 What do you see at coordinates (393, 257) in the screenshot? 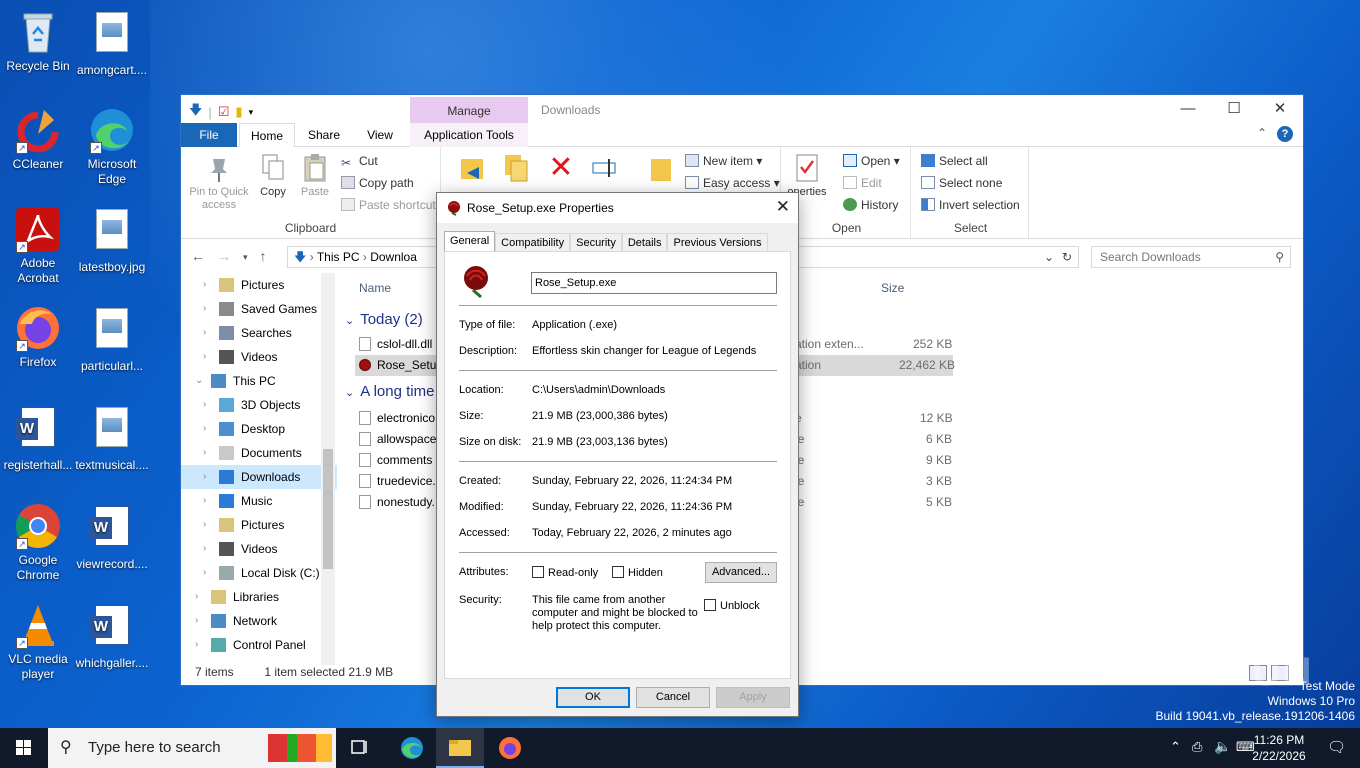
I see `breadcrumb-downloads: Downloa` at bounding box center [393, 257].